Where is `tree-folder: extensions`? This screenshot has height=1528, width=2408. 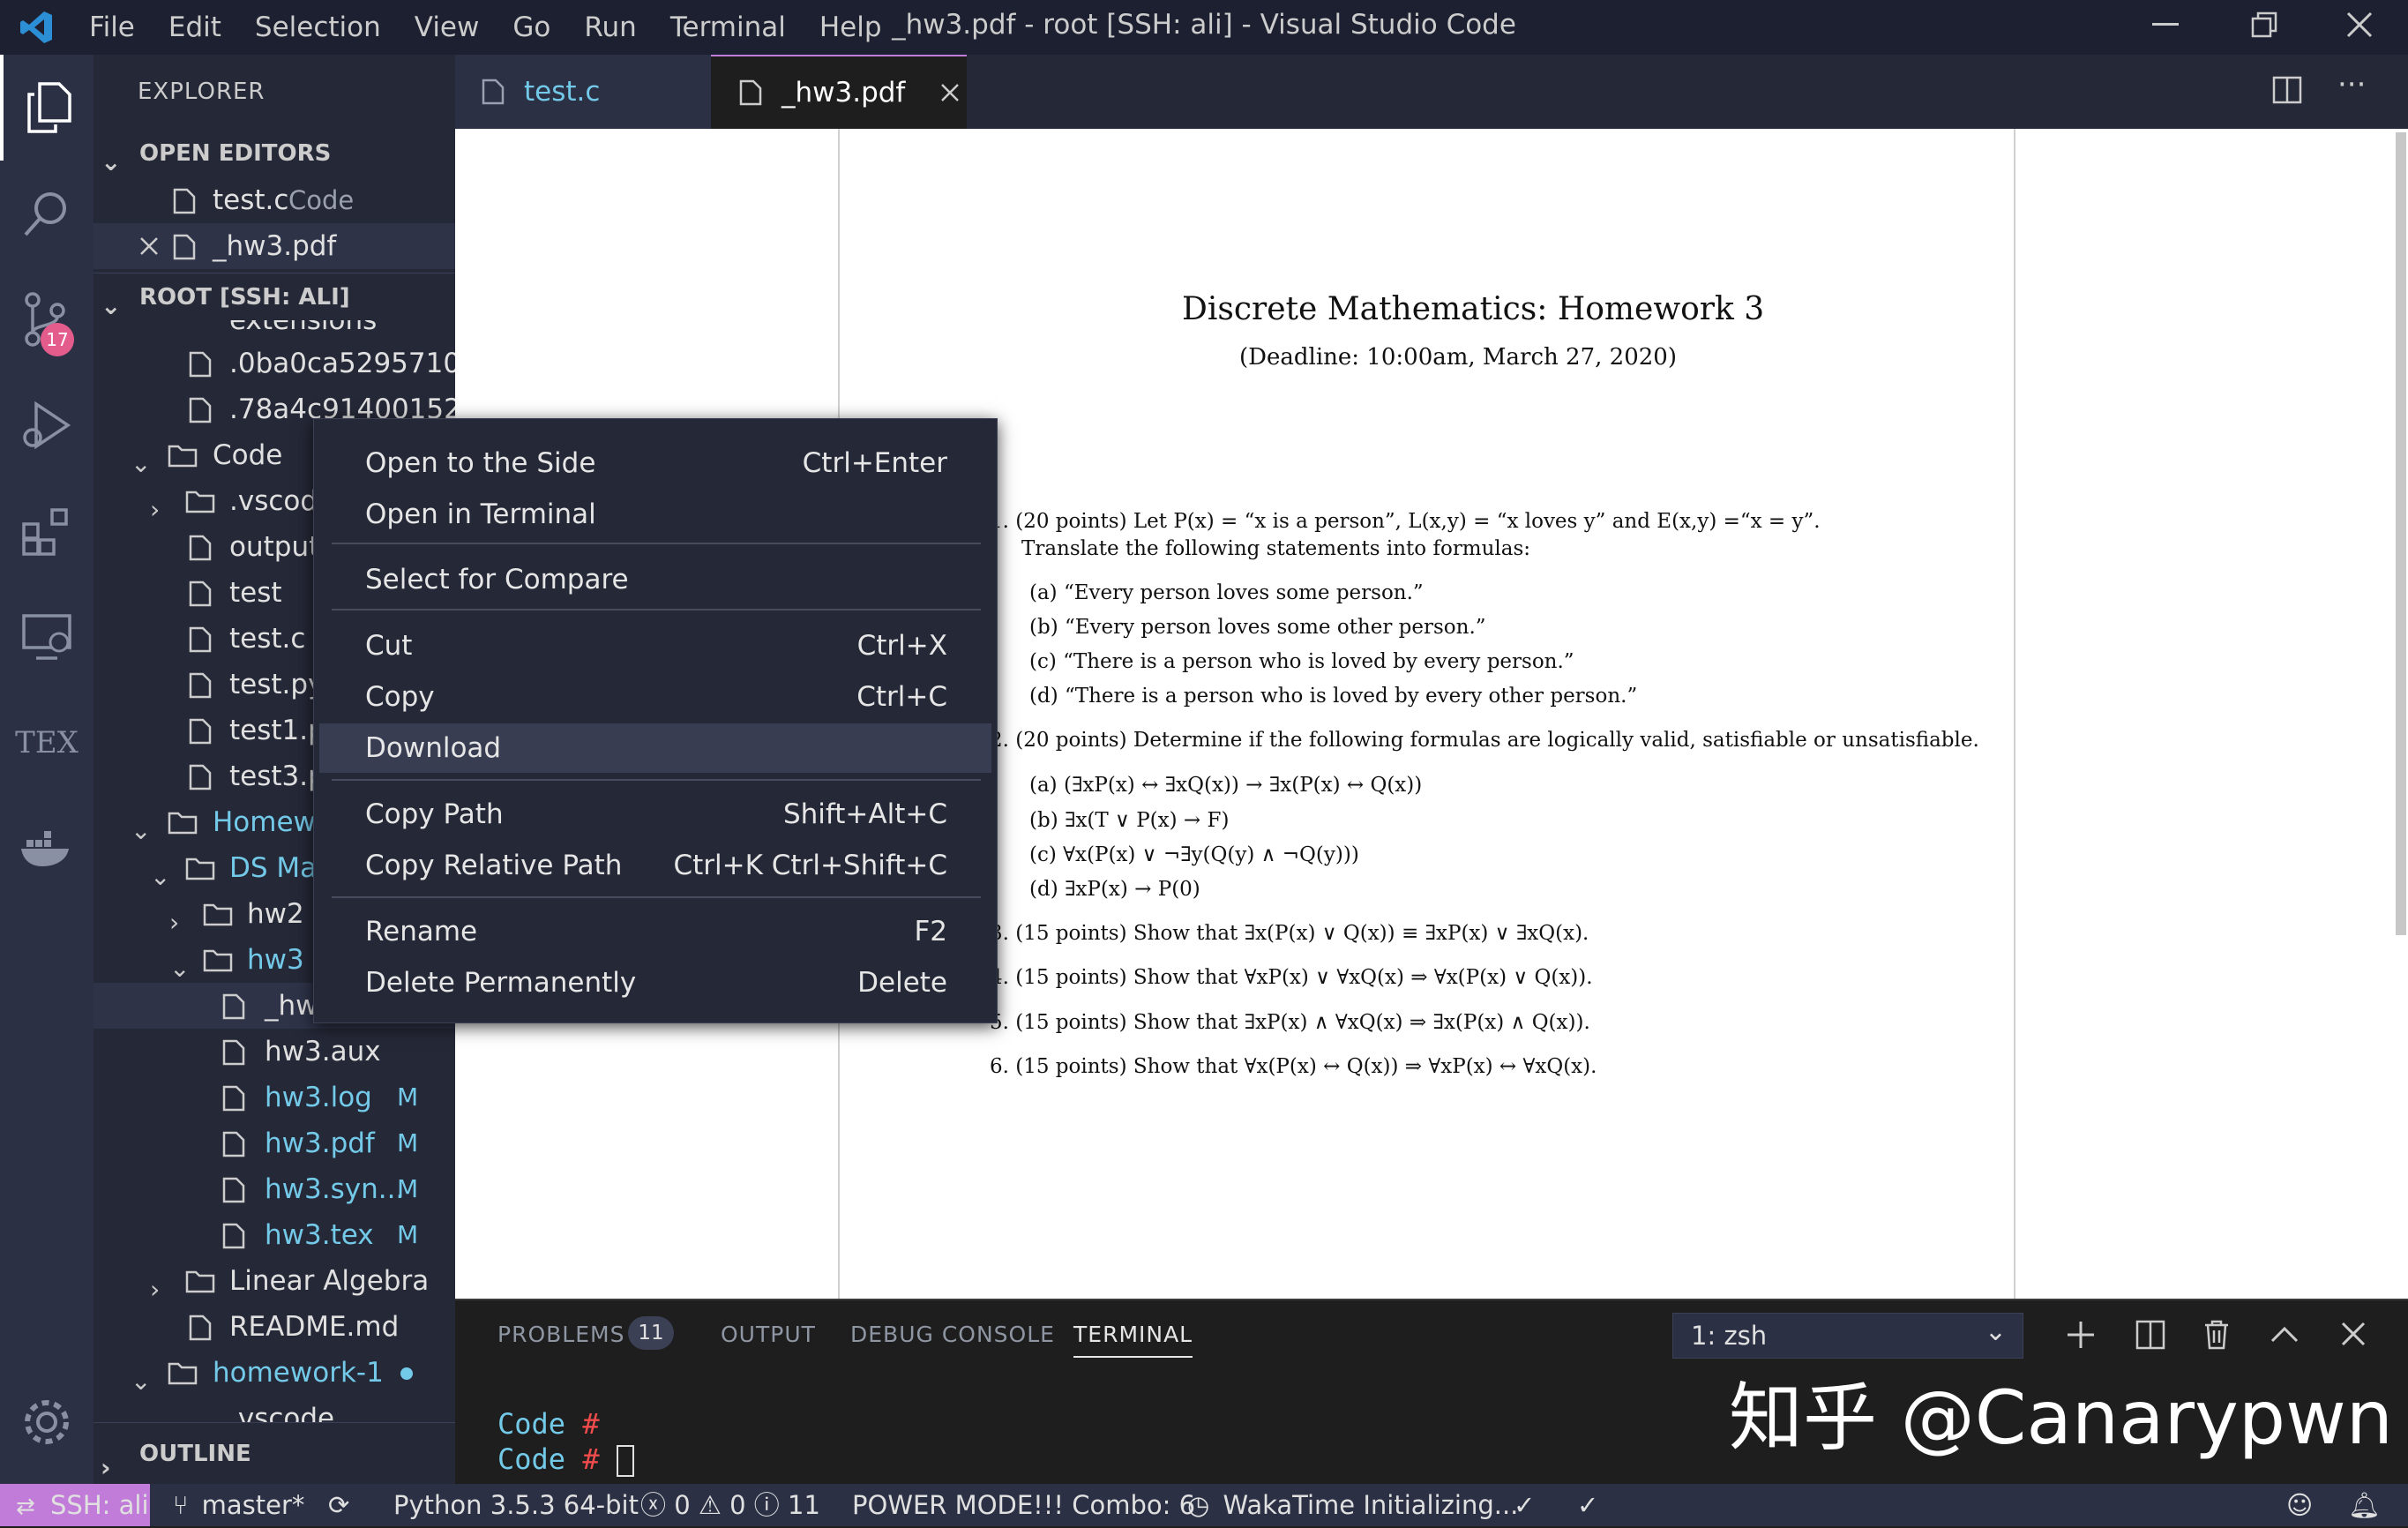
tree-folder: extensions is located at coordinates (274, 330).